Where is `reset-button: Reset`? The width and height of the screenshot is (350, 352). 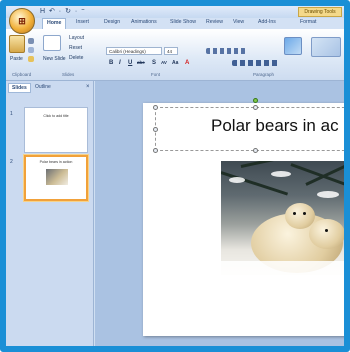 reset-button: Reset is located at coordinates (75, 48).